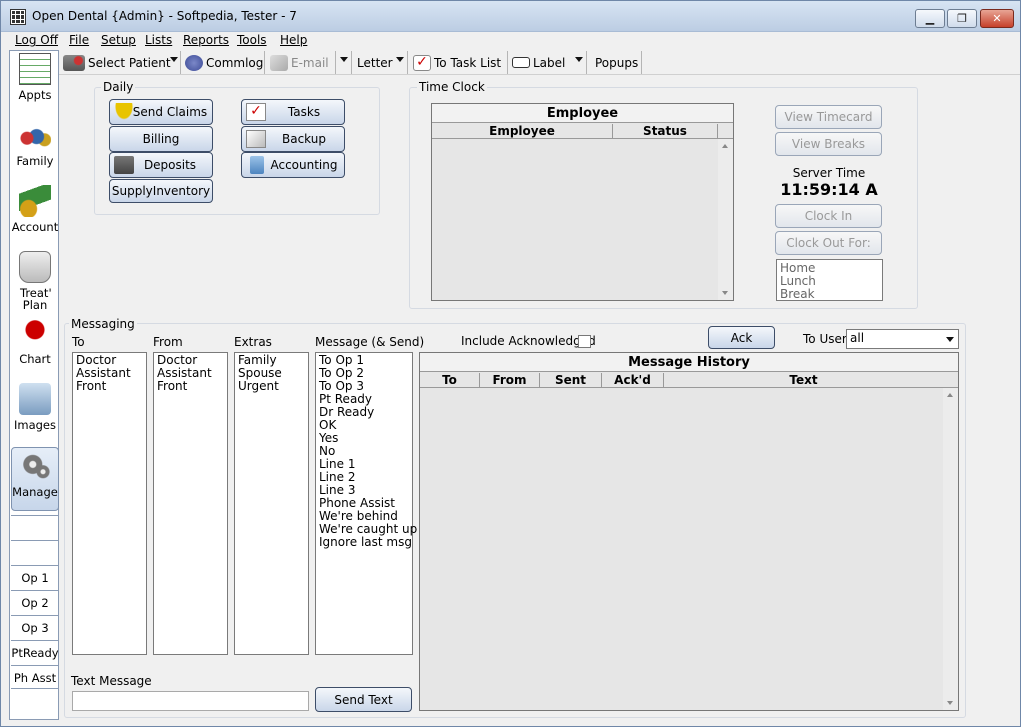 The width and height of the screenshot is (1021, 727). What do you see at coordinates (170, 165) in the screenshot?
I see `deposits-label: Deposits` at bounding box center [170, 165].